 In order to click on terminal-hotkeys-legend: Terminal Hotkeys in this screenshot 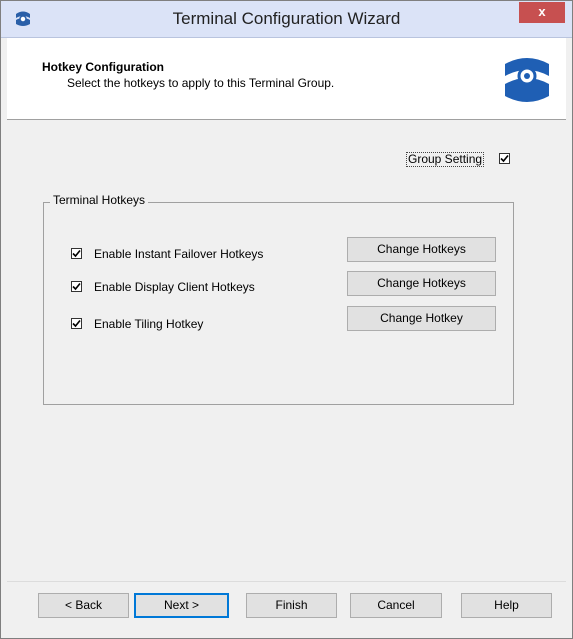, I will do `click(99, 200)`.